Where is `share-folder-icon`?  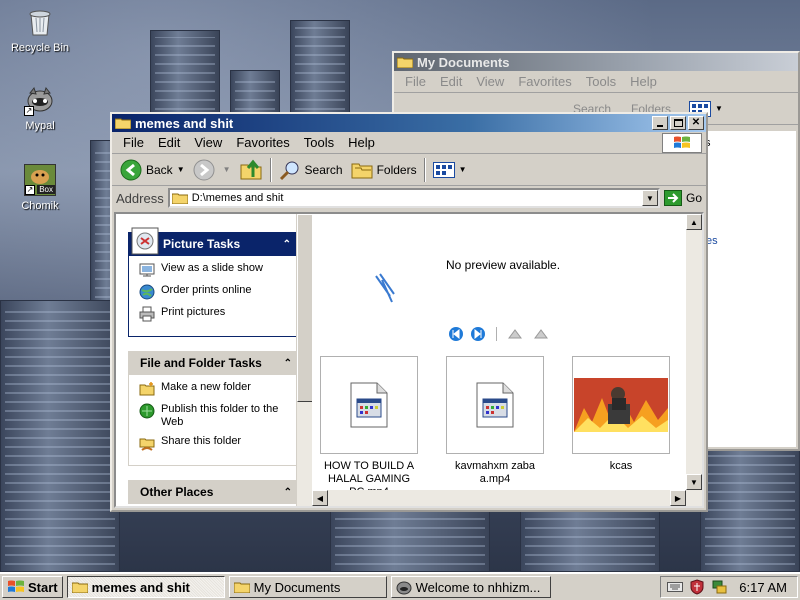
share-folder-icon is located at coordinates (147, 444).